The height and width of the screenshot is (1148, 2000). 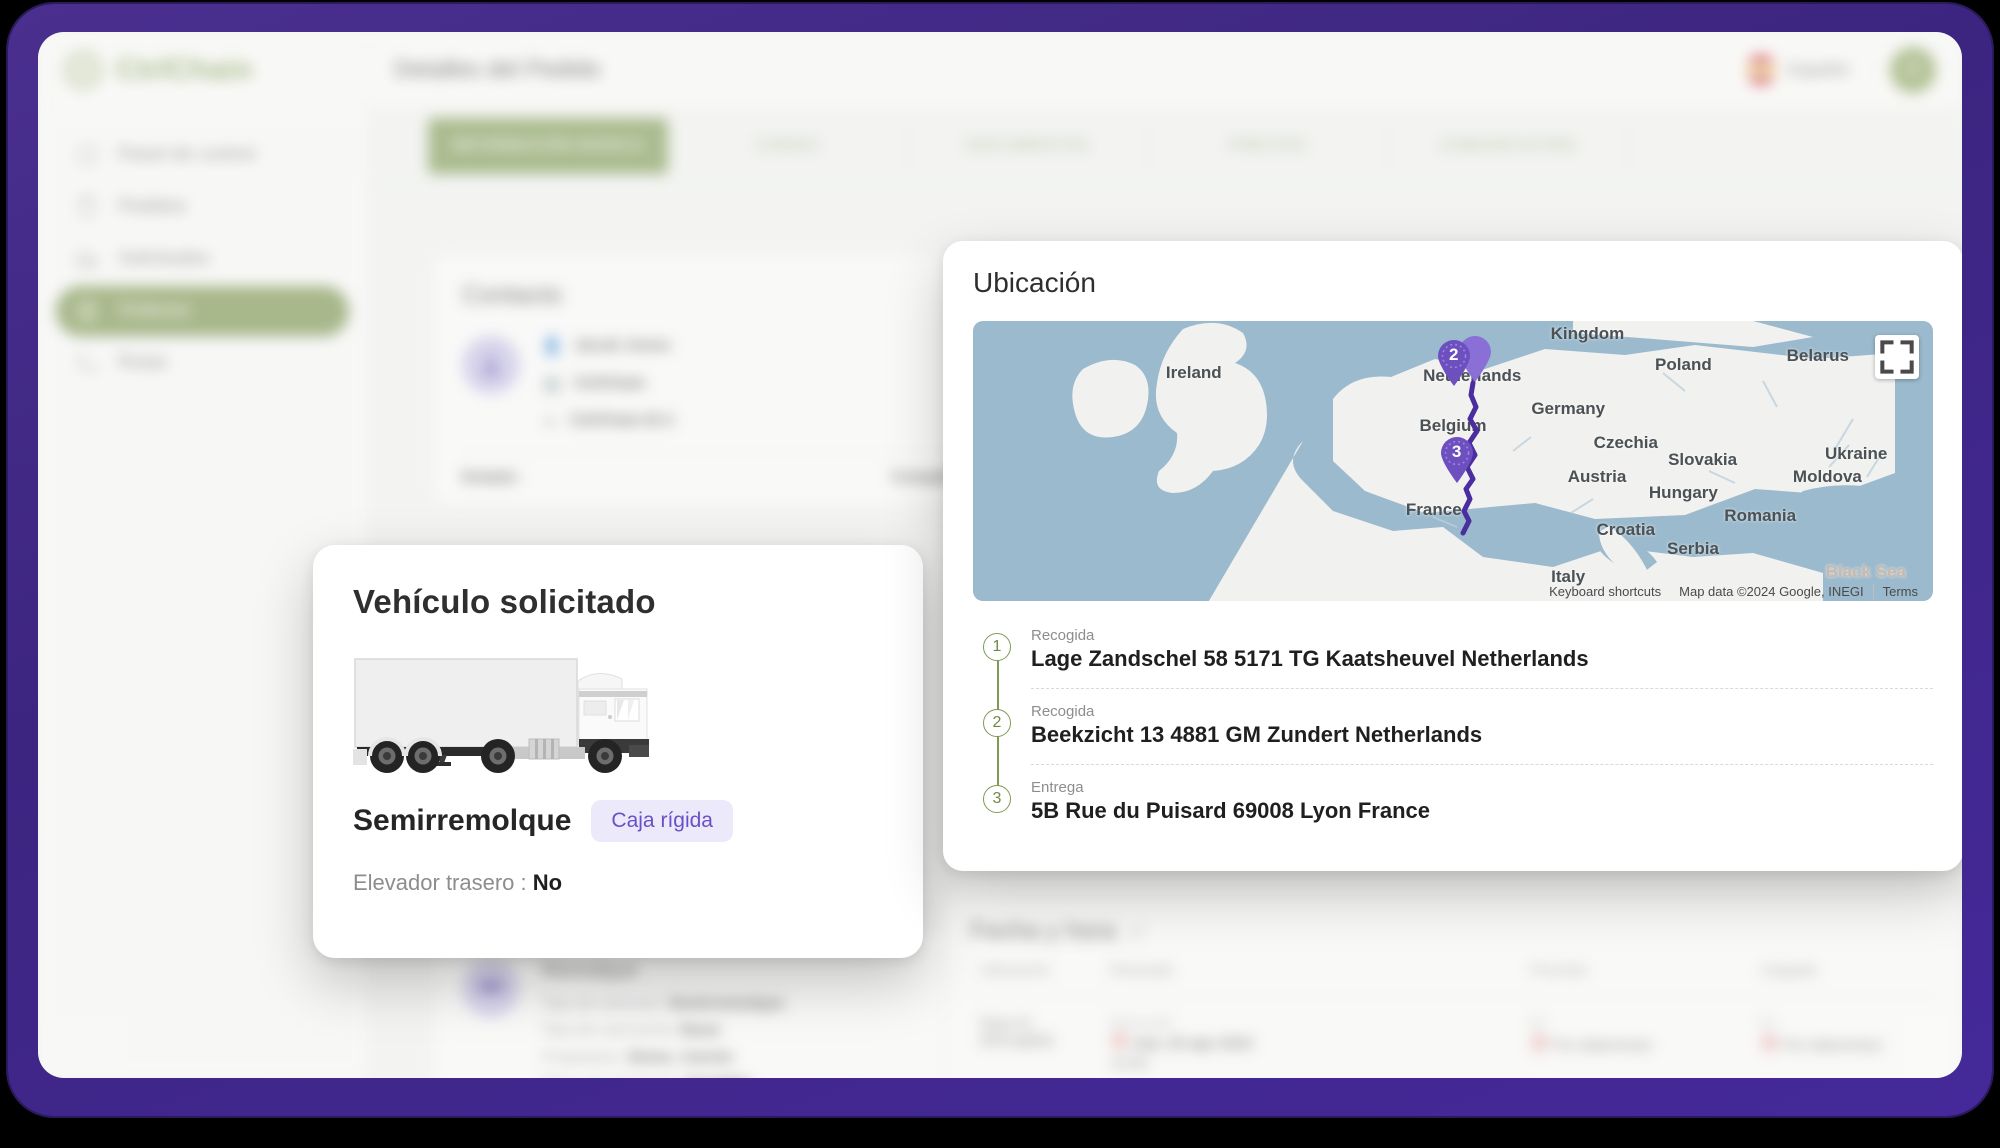 What do you see at coordinates (1760, 515) in the screenshot?
I see `map-label-romania: Romania` at bounding box center [1760, 515].